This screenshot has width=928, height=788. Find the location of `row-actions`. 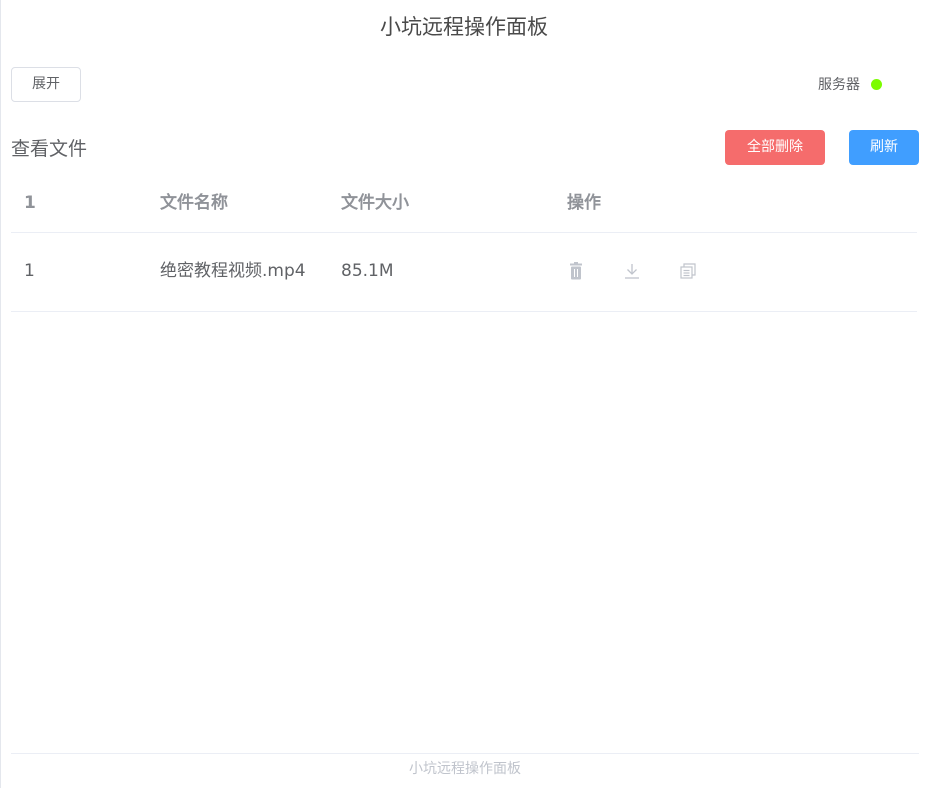

row-actions is located at coordinates (632, 271).